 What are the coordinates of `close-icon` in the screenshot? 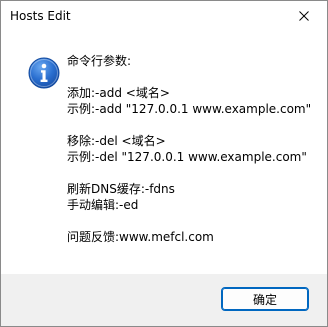 It's located at (304, 16).